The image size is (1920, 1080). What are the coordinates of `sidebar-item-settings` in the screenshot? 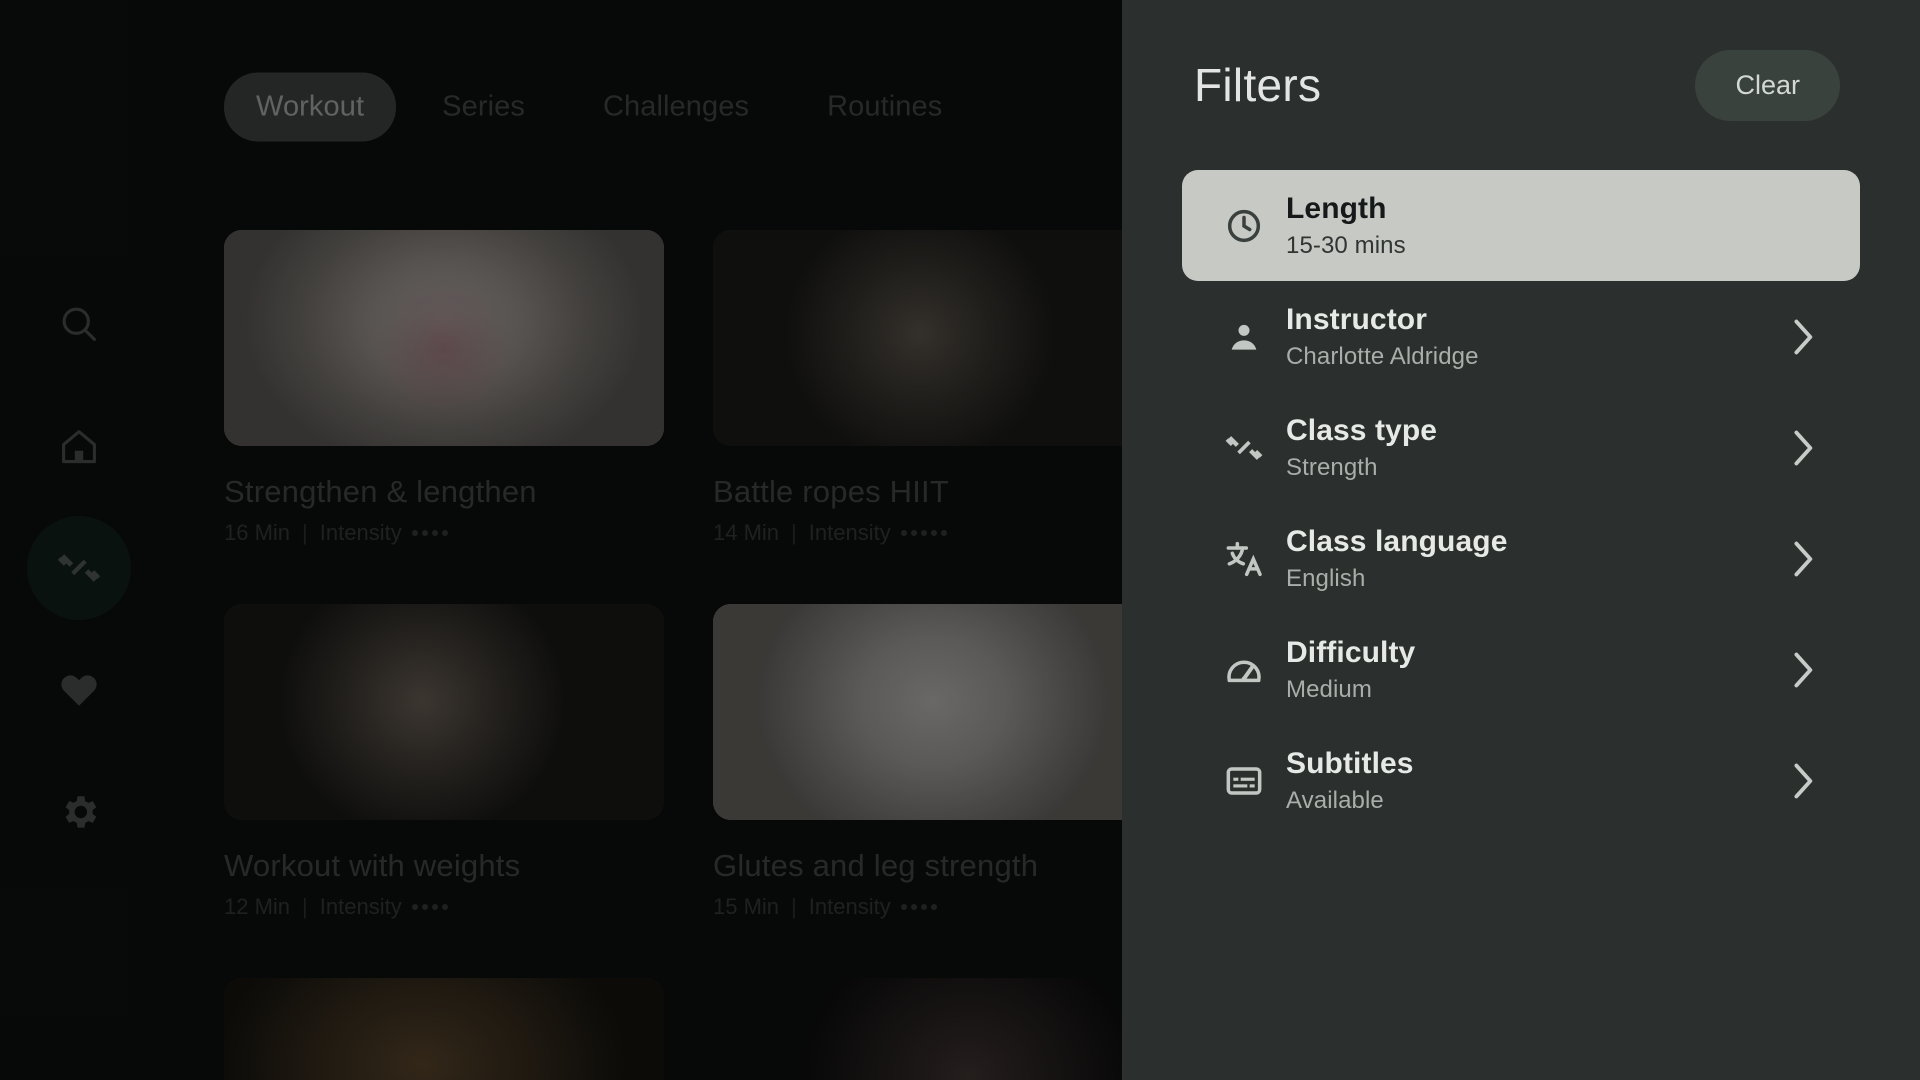 It's located at (79, 812).